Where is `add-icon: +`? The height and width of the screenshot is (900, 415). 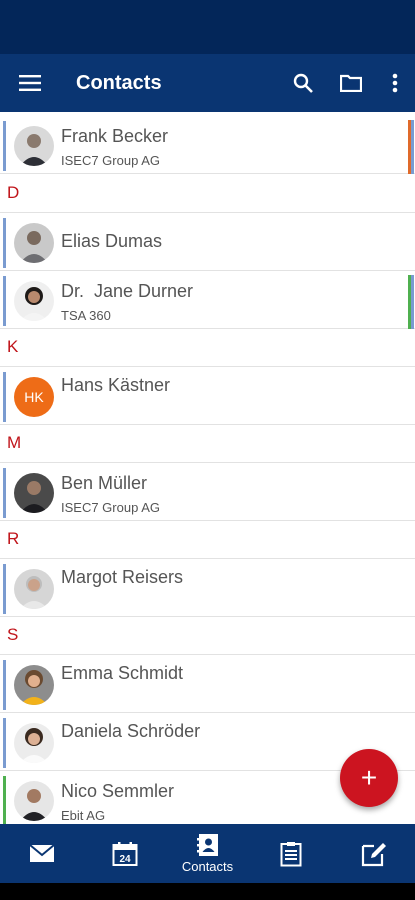
add-icon: + is located at coordinates (369, 777).